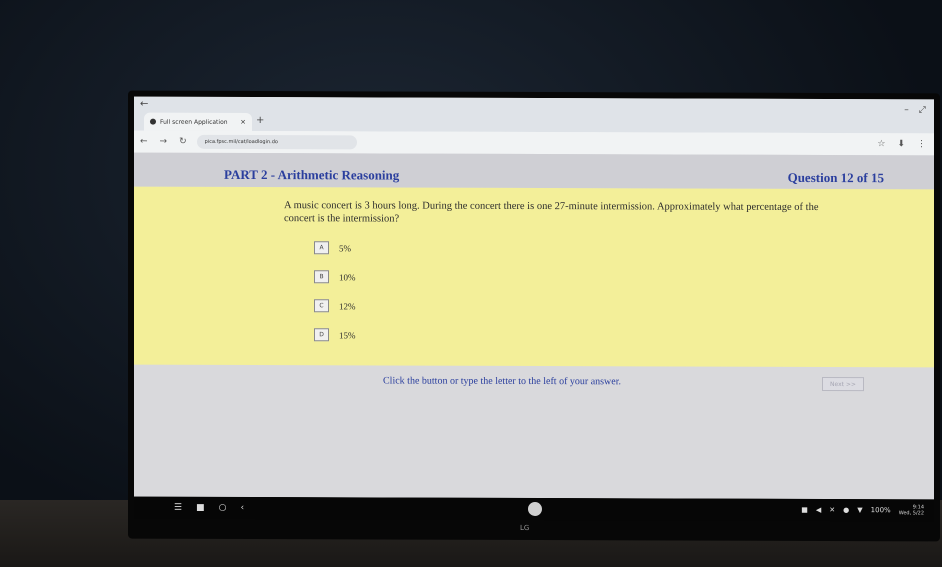  I want to click on overview-icon: ■, so click(200, 508).